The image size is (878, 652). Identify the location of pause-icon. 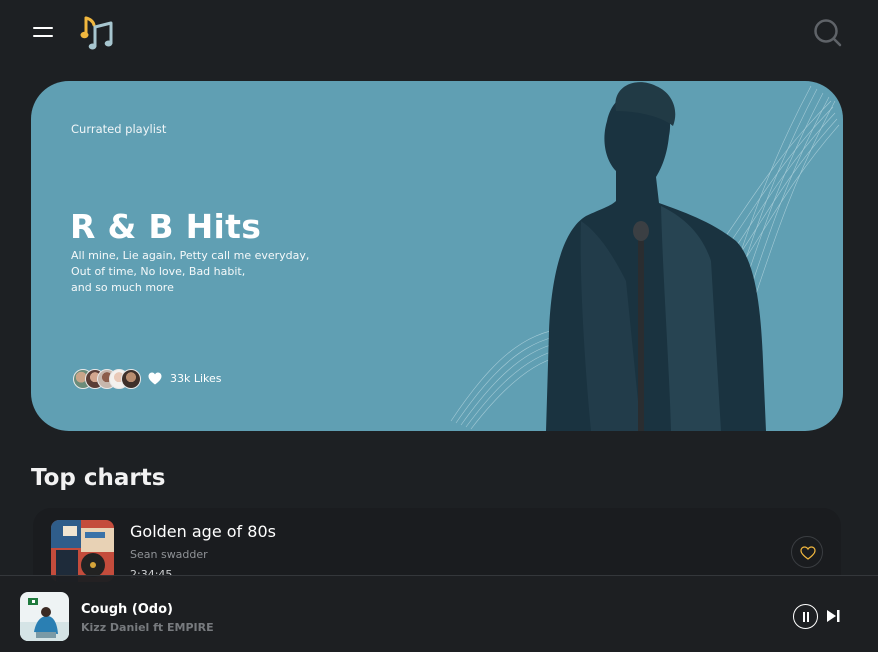
(805, 616).